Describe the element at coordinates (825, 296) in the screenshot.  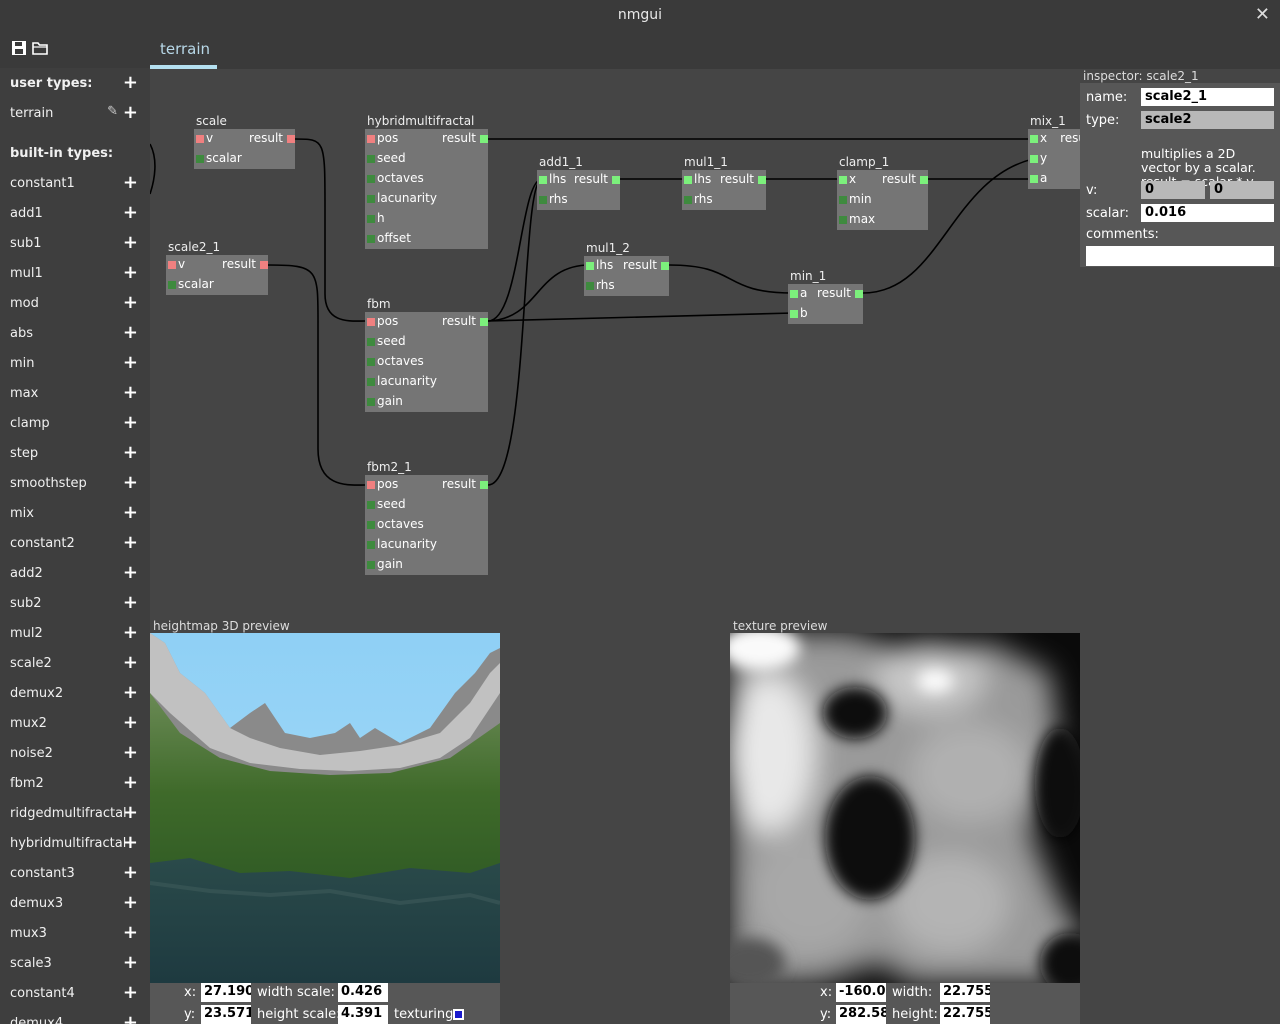
I see `node-min-1: min_1 a b result` at that location.